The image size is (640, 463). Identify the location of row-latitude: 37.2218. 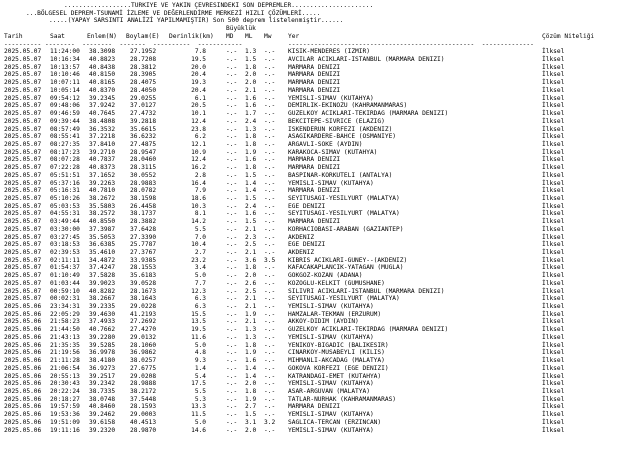
(102, 137).